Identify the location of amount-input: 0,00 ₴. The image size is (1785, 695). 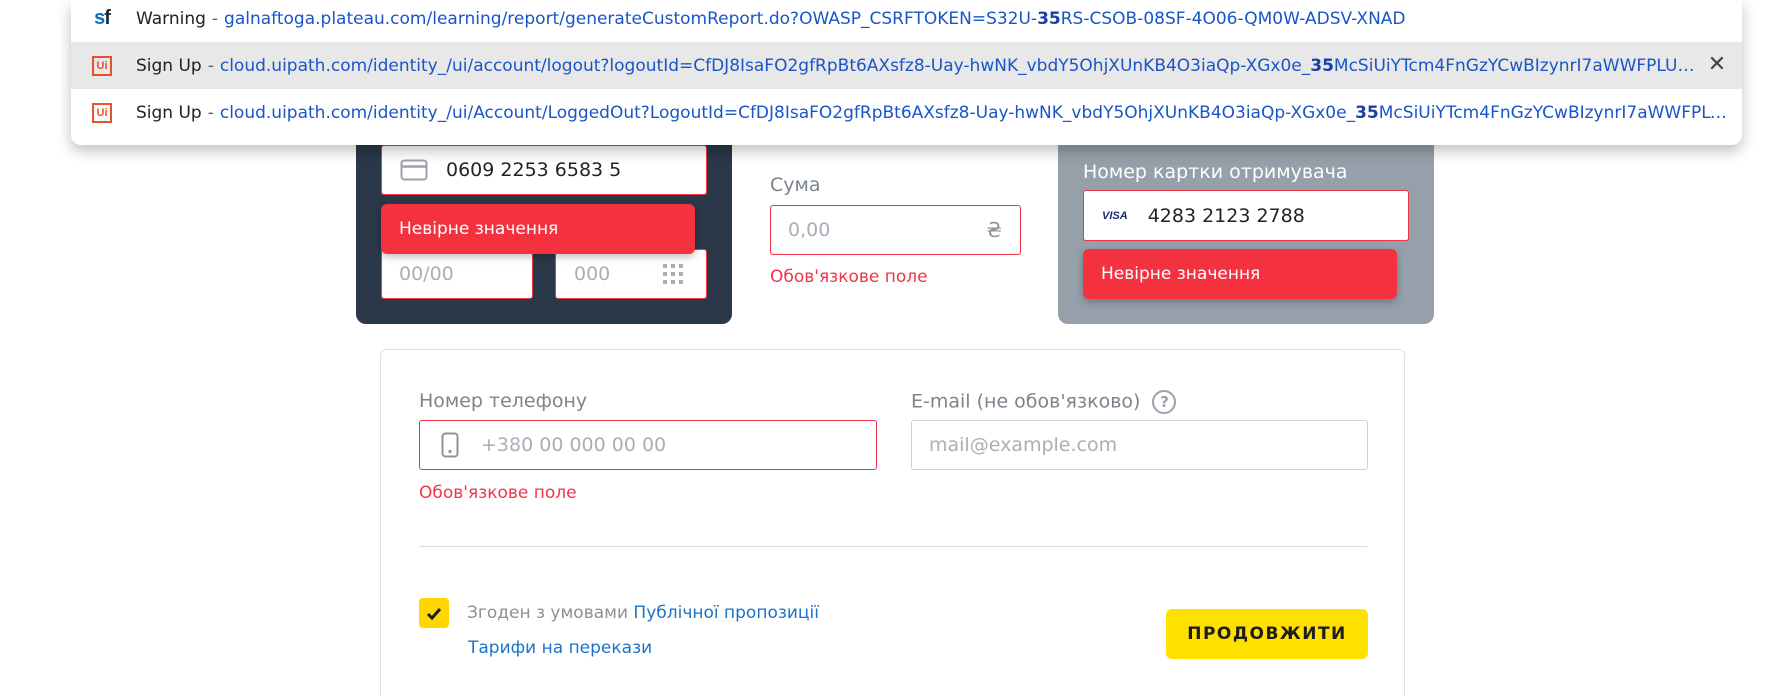
(895, 230).